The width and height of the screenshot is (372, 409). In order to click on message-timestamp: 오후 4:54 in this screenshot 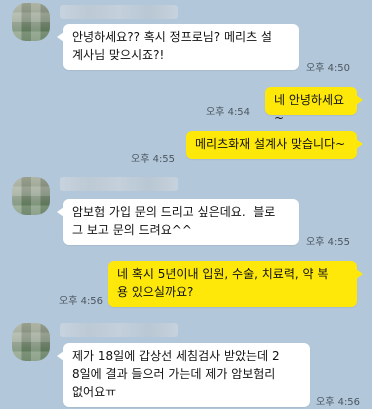, I will do `click(228, 112)`.